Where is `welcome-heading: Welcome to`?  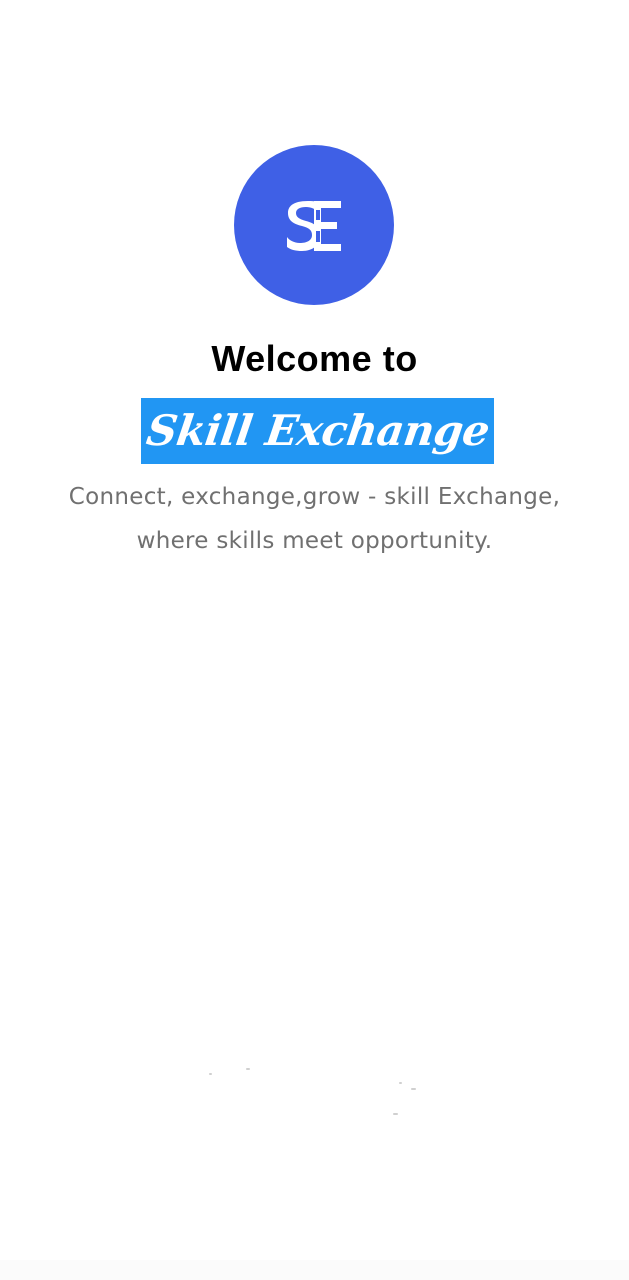 welcome-heading: Welcome to is located at coordinates (314, 358).